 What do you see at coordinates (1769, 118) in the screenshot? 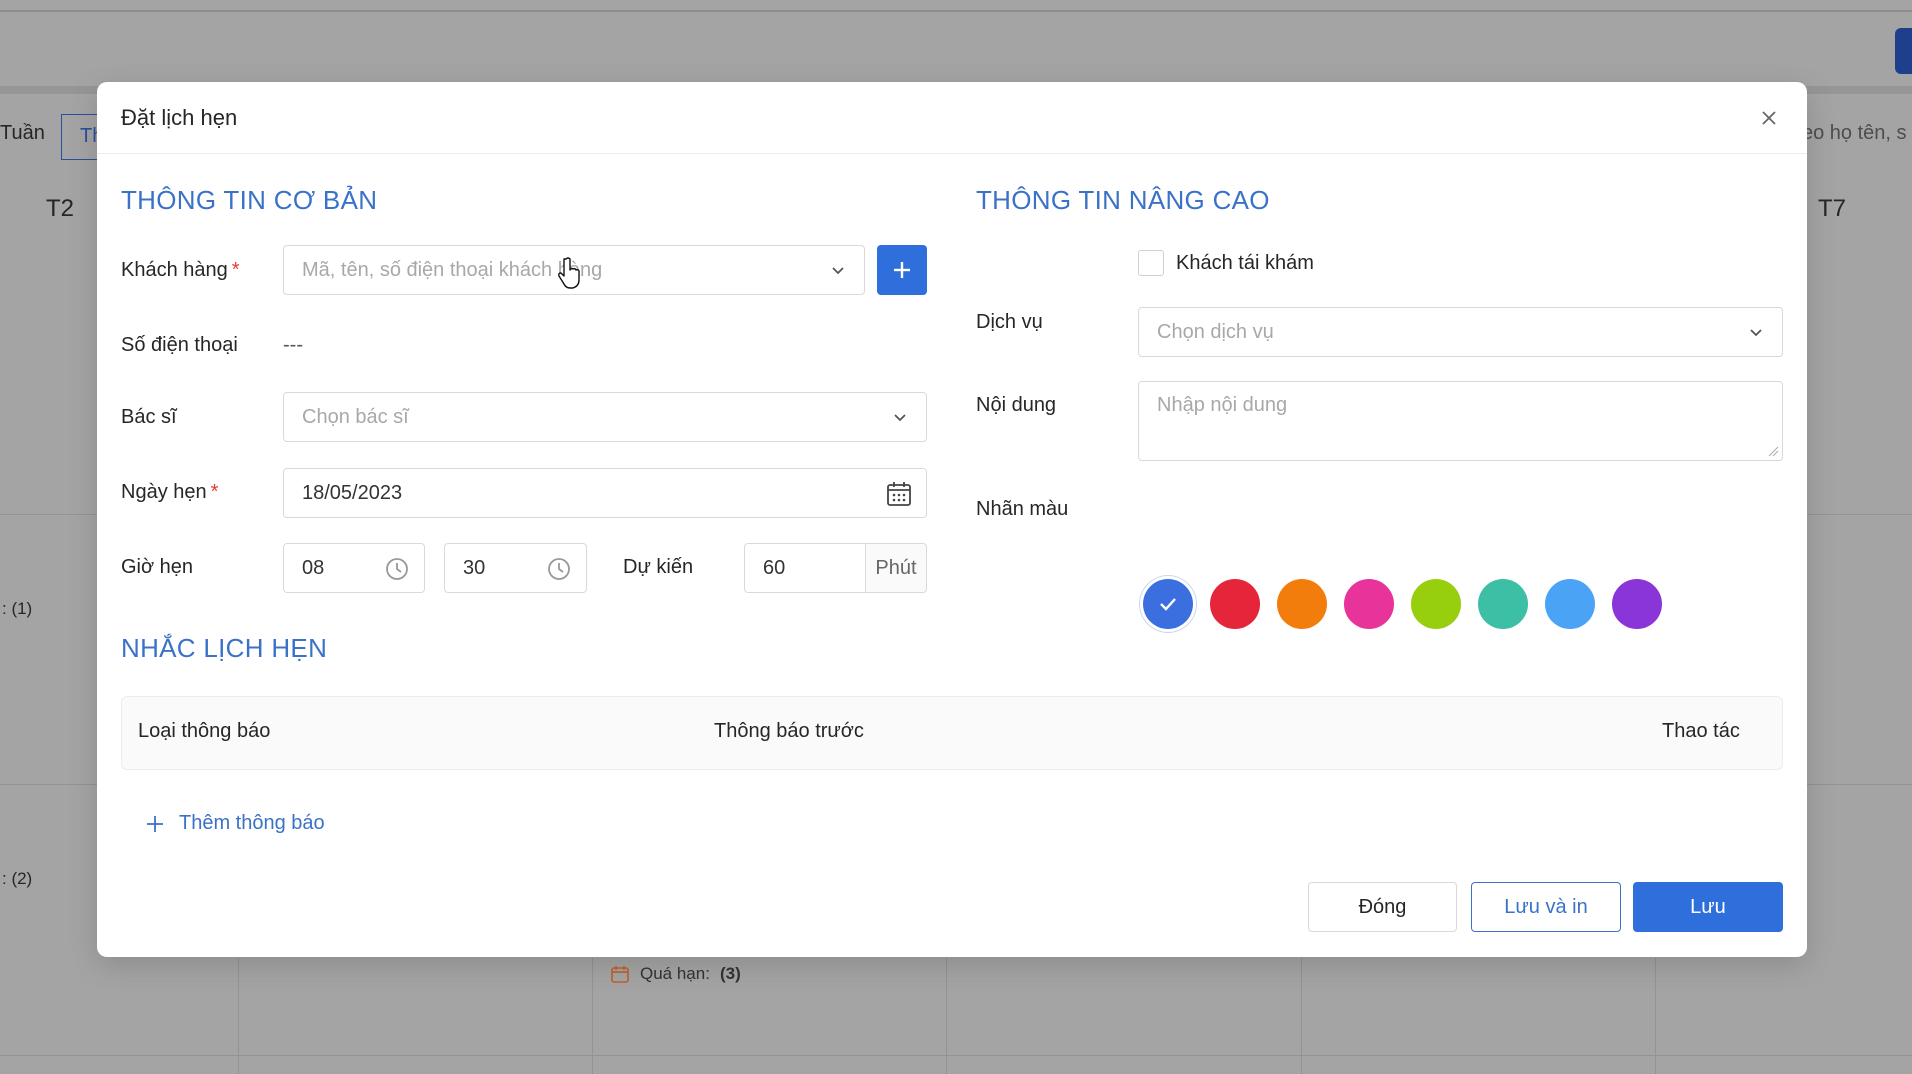
I see `close-icon` at bounding box center [1769, 118].